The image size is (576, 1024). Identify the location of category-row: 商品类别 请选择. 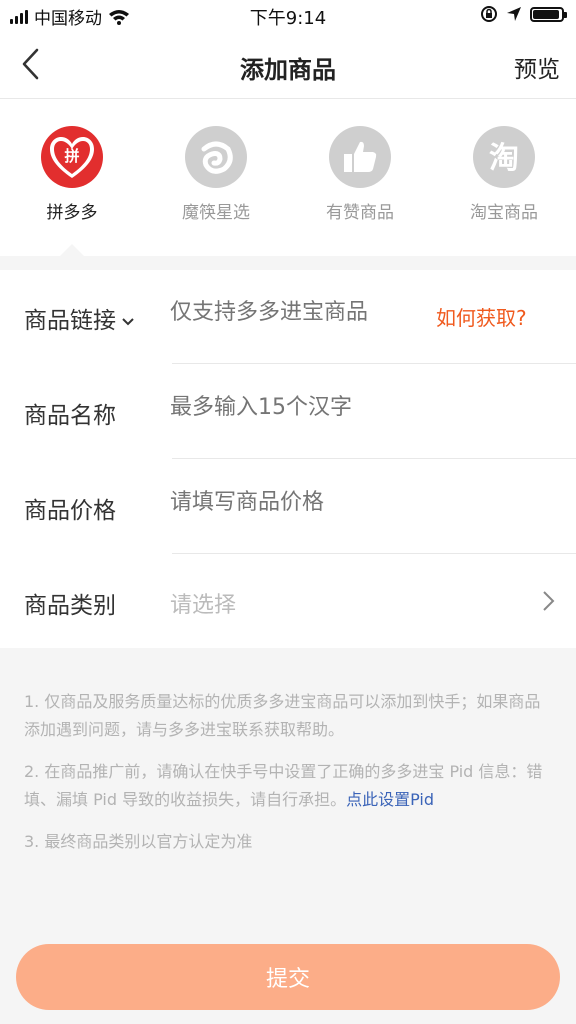
(288, 602).